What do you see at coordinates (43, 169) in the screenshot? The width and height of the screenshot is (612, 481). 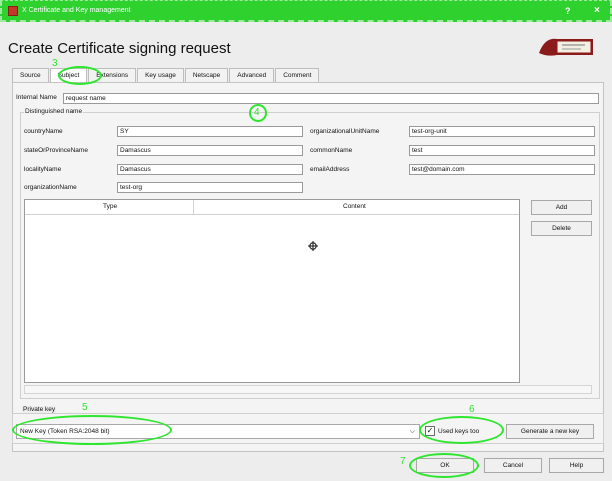 I see `locality-label: localityName` at bounding box center [43, 169].